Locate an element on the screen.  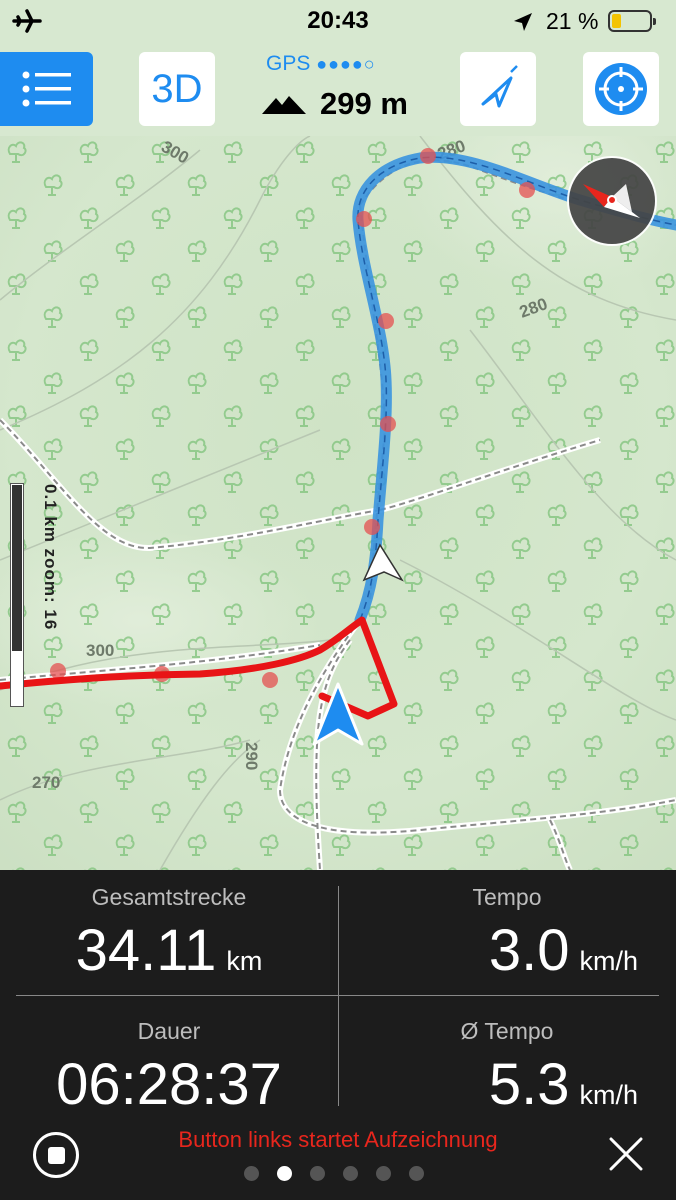
3d-view-button: 3D is located at coordinates (177, 89).